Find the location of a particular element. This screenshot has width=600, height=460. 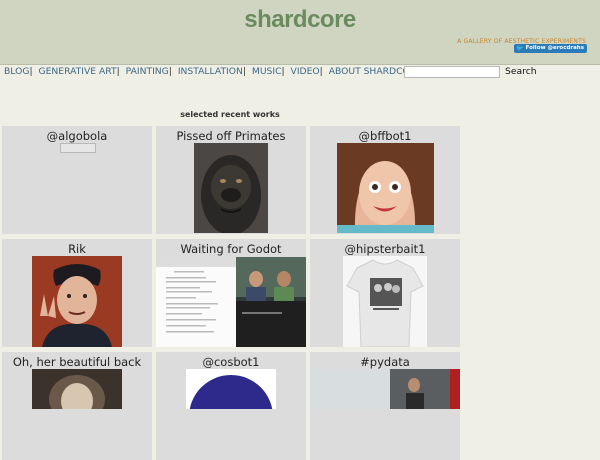

algobola-placeholder-image is located at coordinates (78, 148).